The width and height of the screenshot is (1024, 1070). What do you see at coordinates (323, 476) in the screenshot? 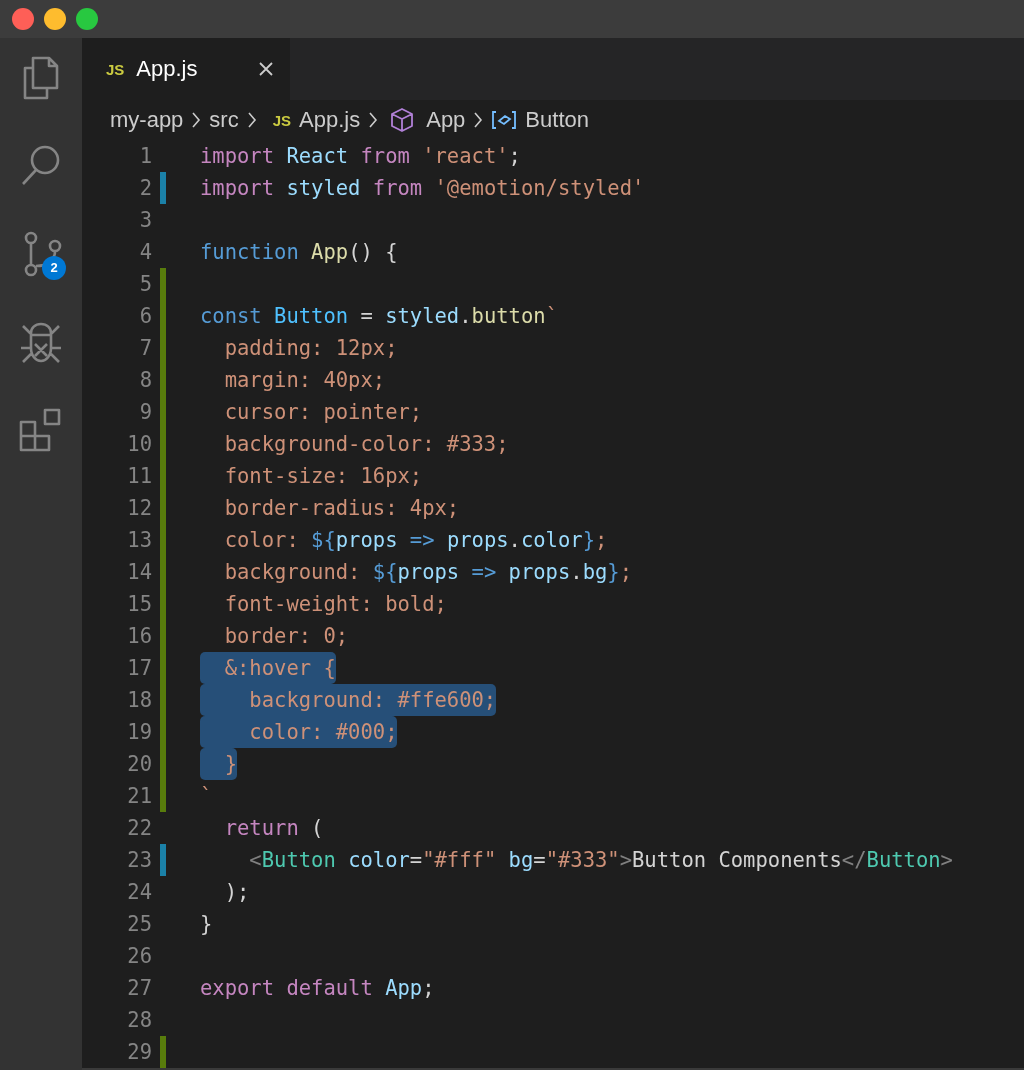
I see `code-line: font-size: 16px;` at bounding box center [323, 476].